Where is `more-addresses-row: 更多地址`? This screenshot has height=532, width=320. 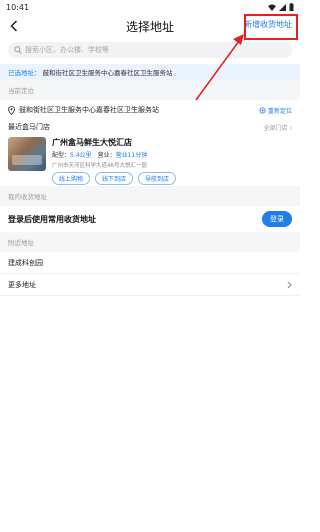 more-addresses-row: 更多地址 is located at coordinates (150, 285).